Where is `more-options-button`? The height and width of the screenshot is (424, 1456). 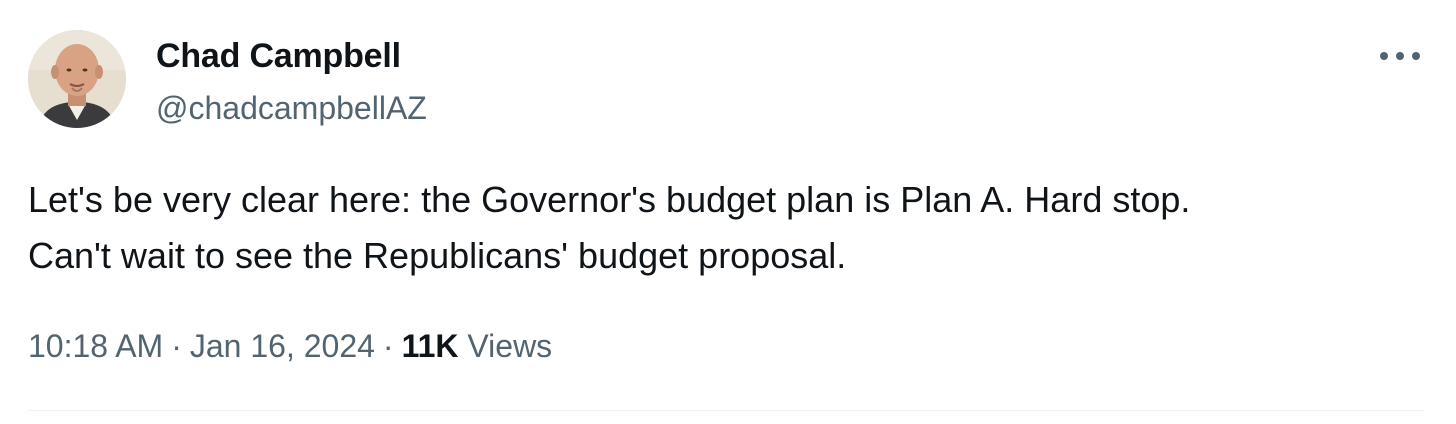
more-options-button is located at coordinates (1400, 56).